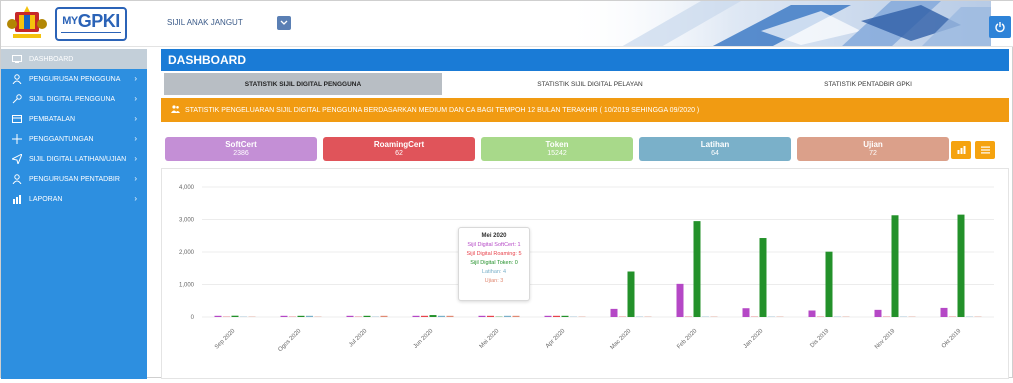 This screenshot has height=383, width=1013. I want to click on tab-statistik-pelayan: STATISTIK SIJIL DIGITAL PELAYAN, so click(590, 84).